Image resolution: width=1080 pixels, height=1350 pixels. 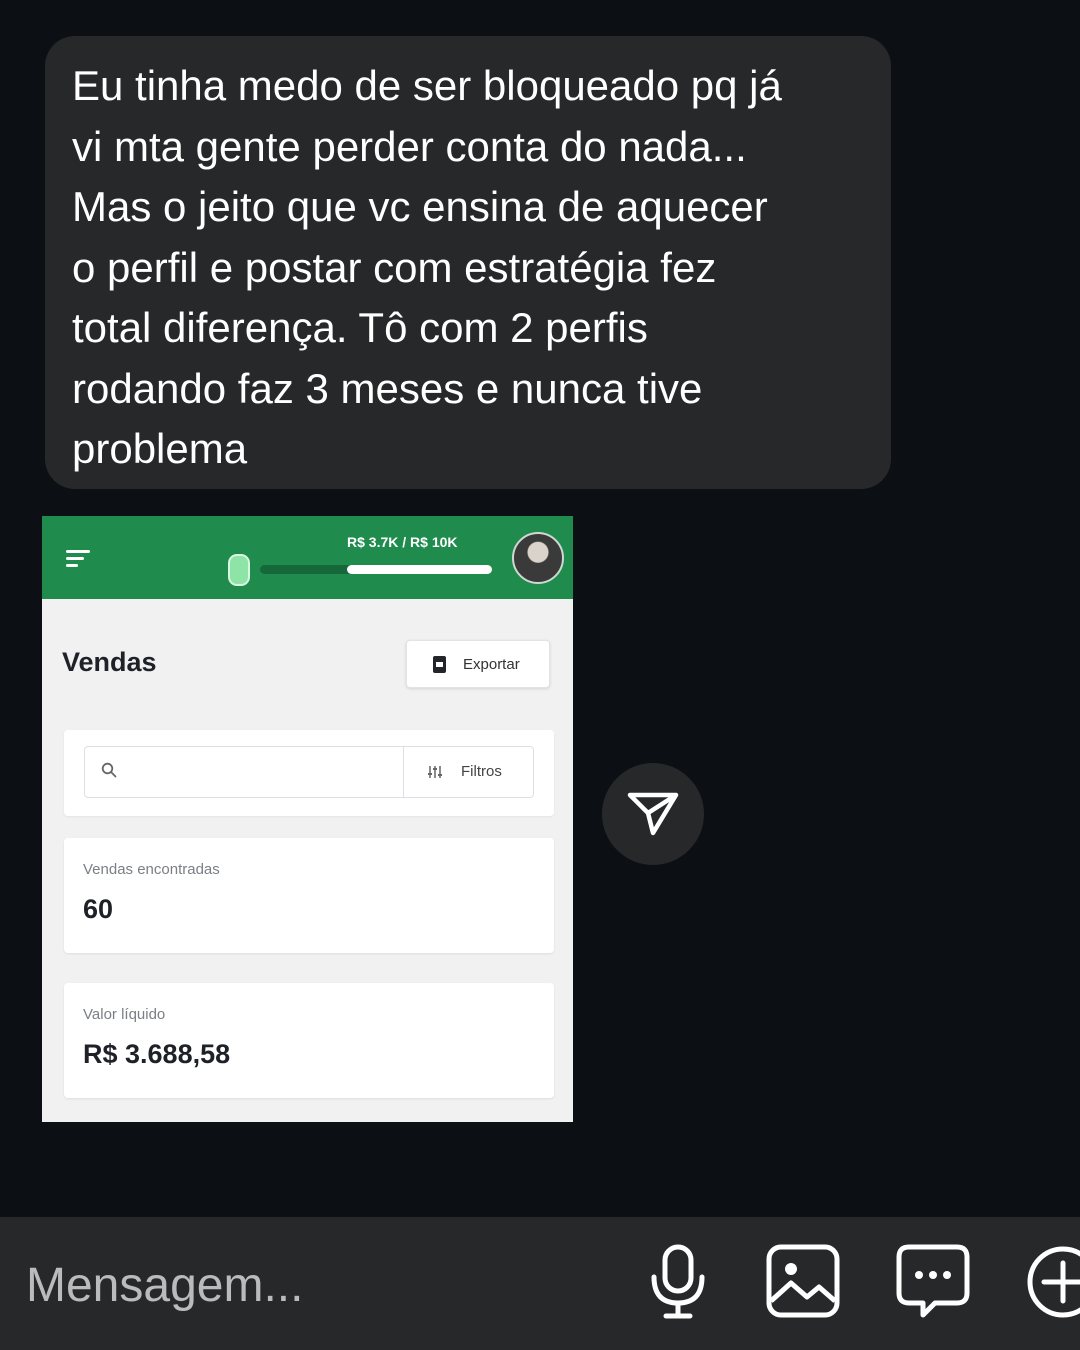 What do you see at coordinates (309, 1040) in the screenshot?
I see `stat-card-net-value: Valor líquido R$ 3.688,58` at bounding box center [309, 1040].